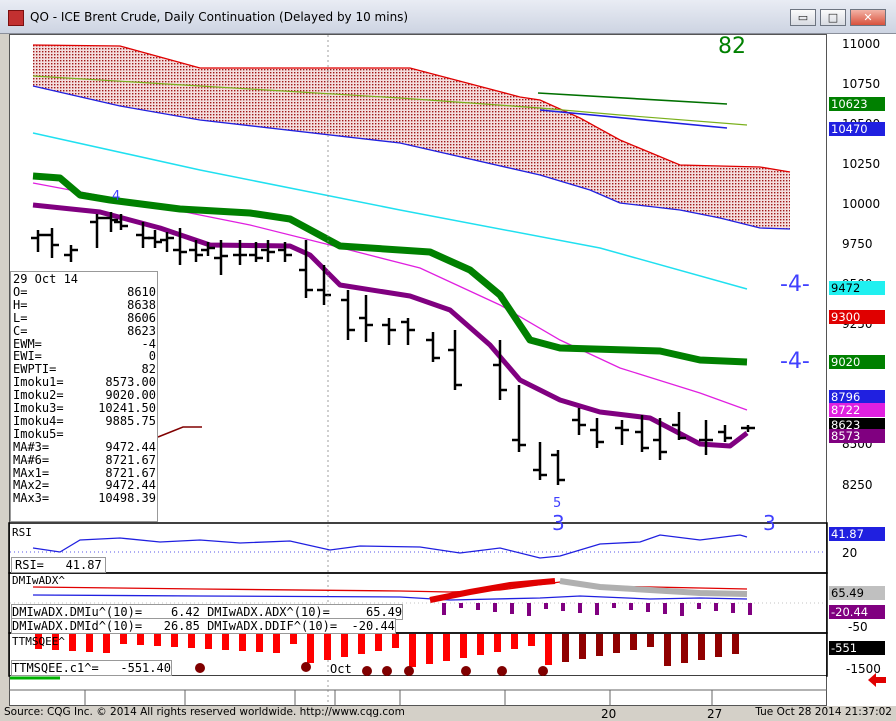  I want to click on rsi-value-box: 41.87, so click(857, 534).